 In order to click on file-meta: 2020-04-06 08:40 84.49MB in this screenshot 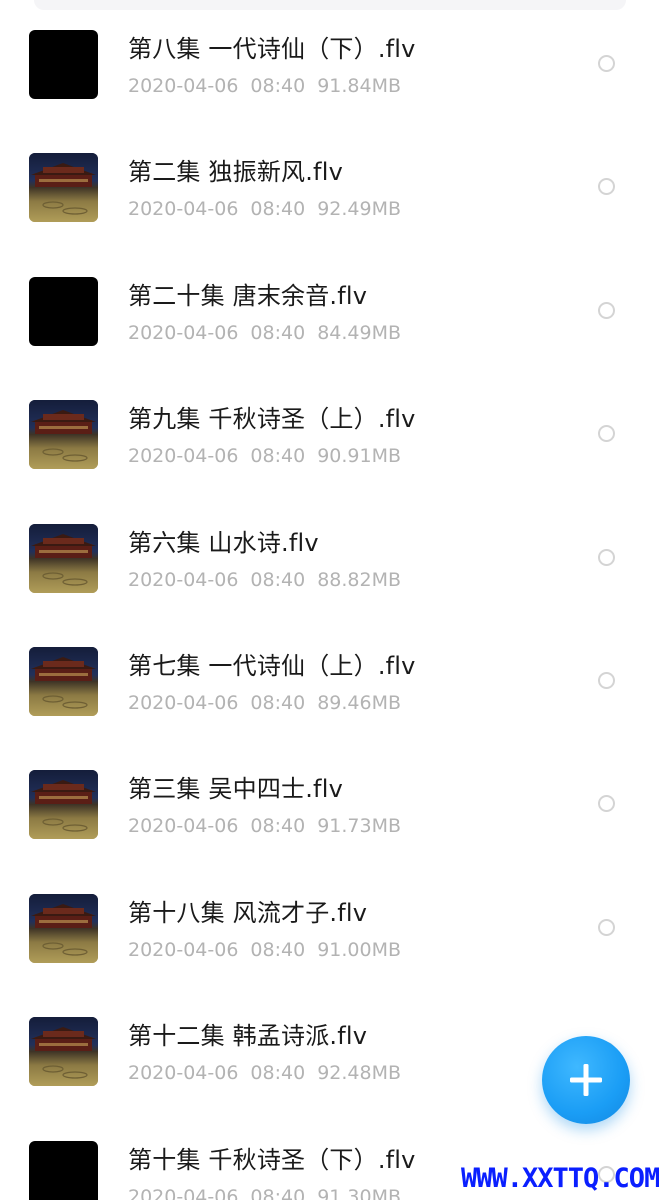, I will do `click(270, 333)`.